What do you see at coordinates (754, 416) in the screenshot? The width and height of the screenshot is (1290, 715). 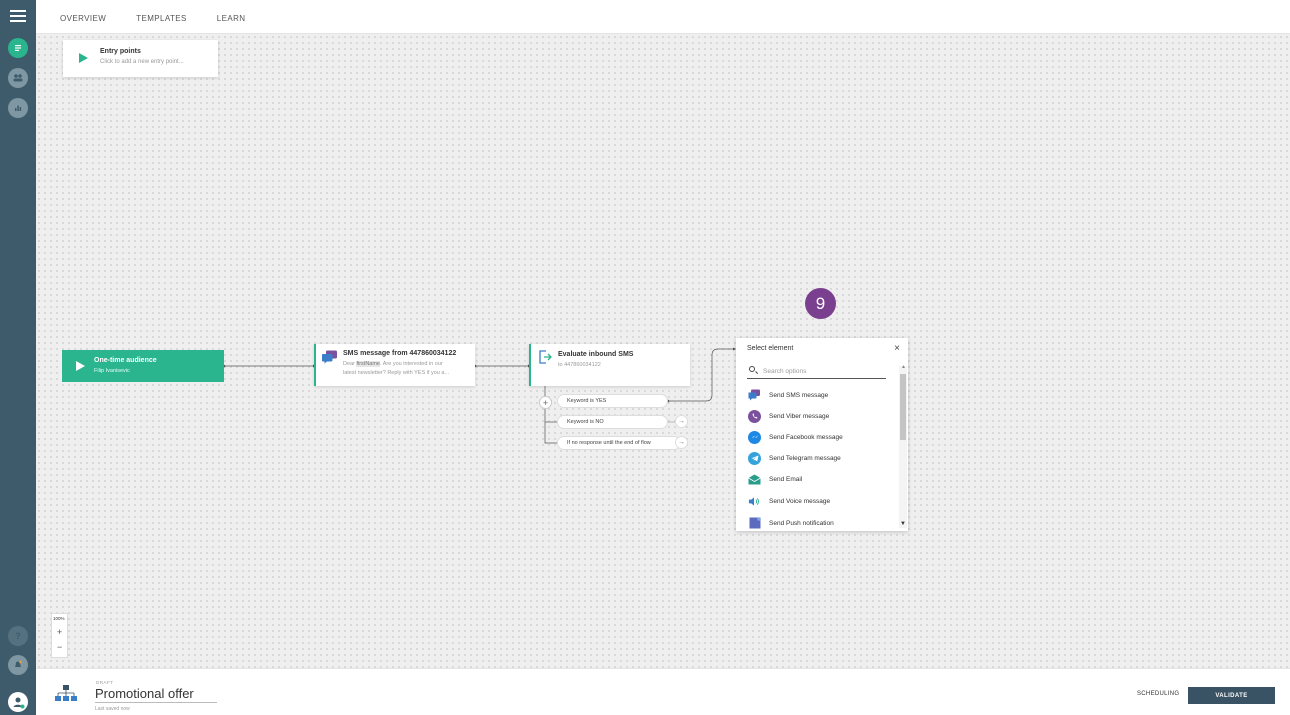 I see `viber-icon` at bounding box center [754, 416].